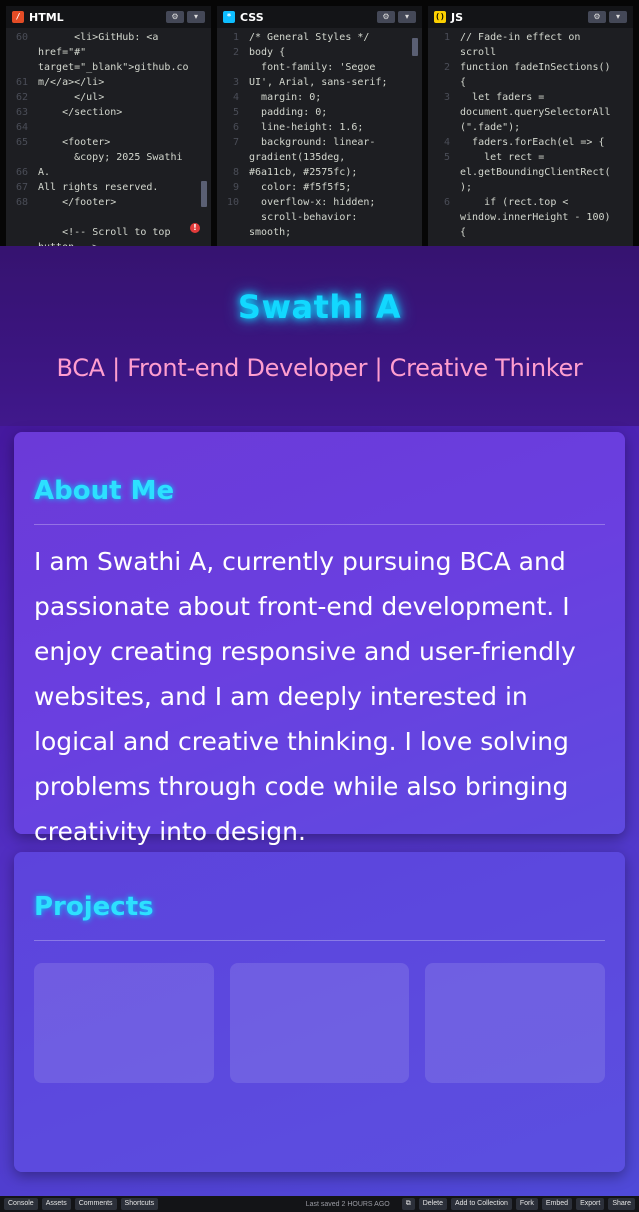 The image size is (639, 1212). I want to click on comments-button: Comments, so click(95, 1204).